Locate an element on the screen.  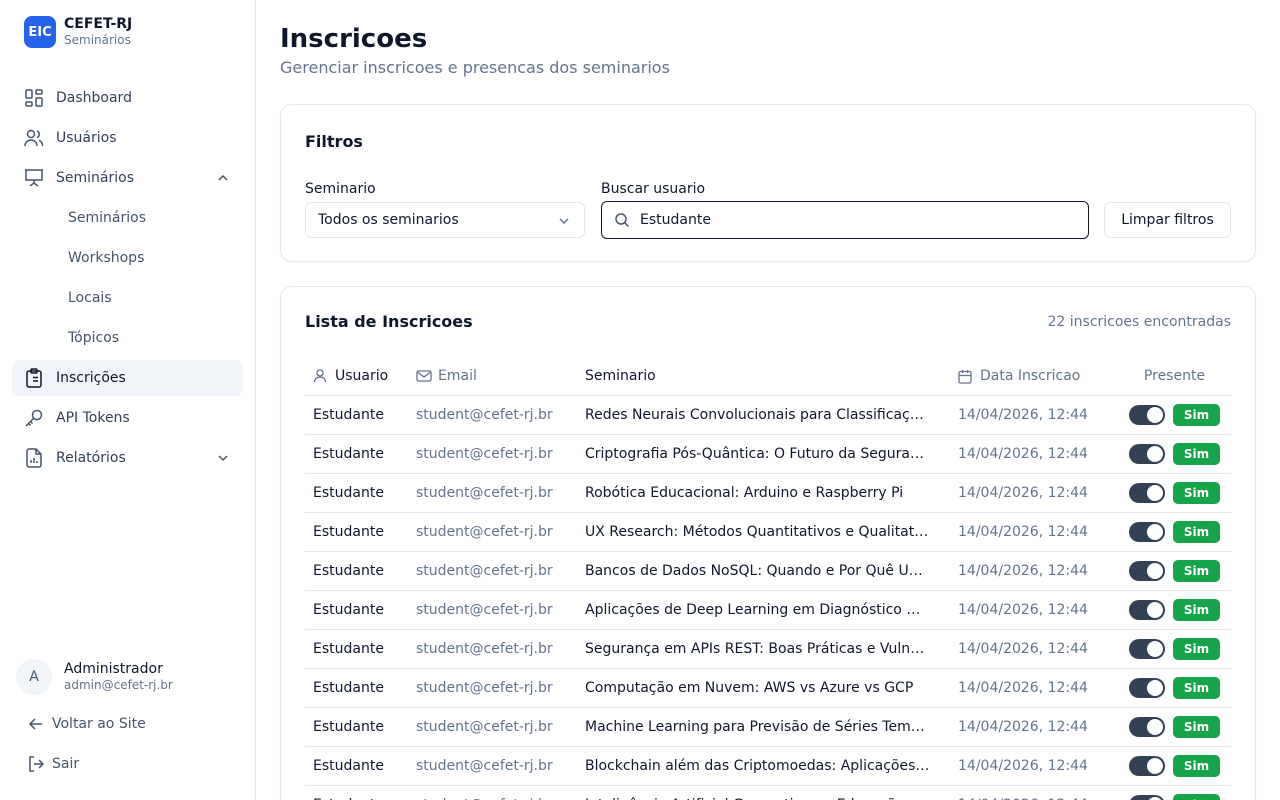
sidebar-item-dashboard: Dashboard is located at coordinates (127, 98).